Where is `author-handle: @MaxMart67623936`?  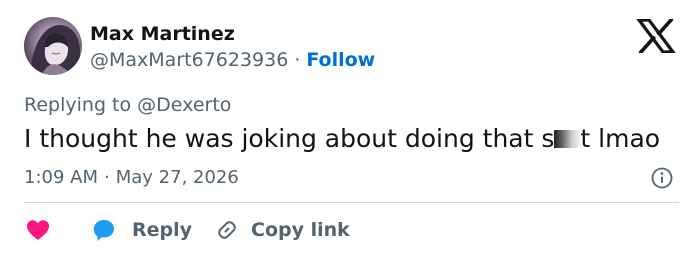 author-handle: @MaxMart67623936 is located at coordinates (189, 60).